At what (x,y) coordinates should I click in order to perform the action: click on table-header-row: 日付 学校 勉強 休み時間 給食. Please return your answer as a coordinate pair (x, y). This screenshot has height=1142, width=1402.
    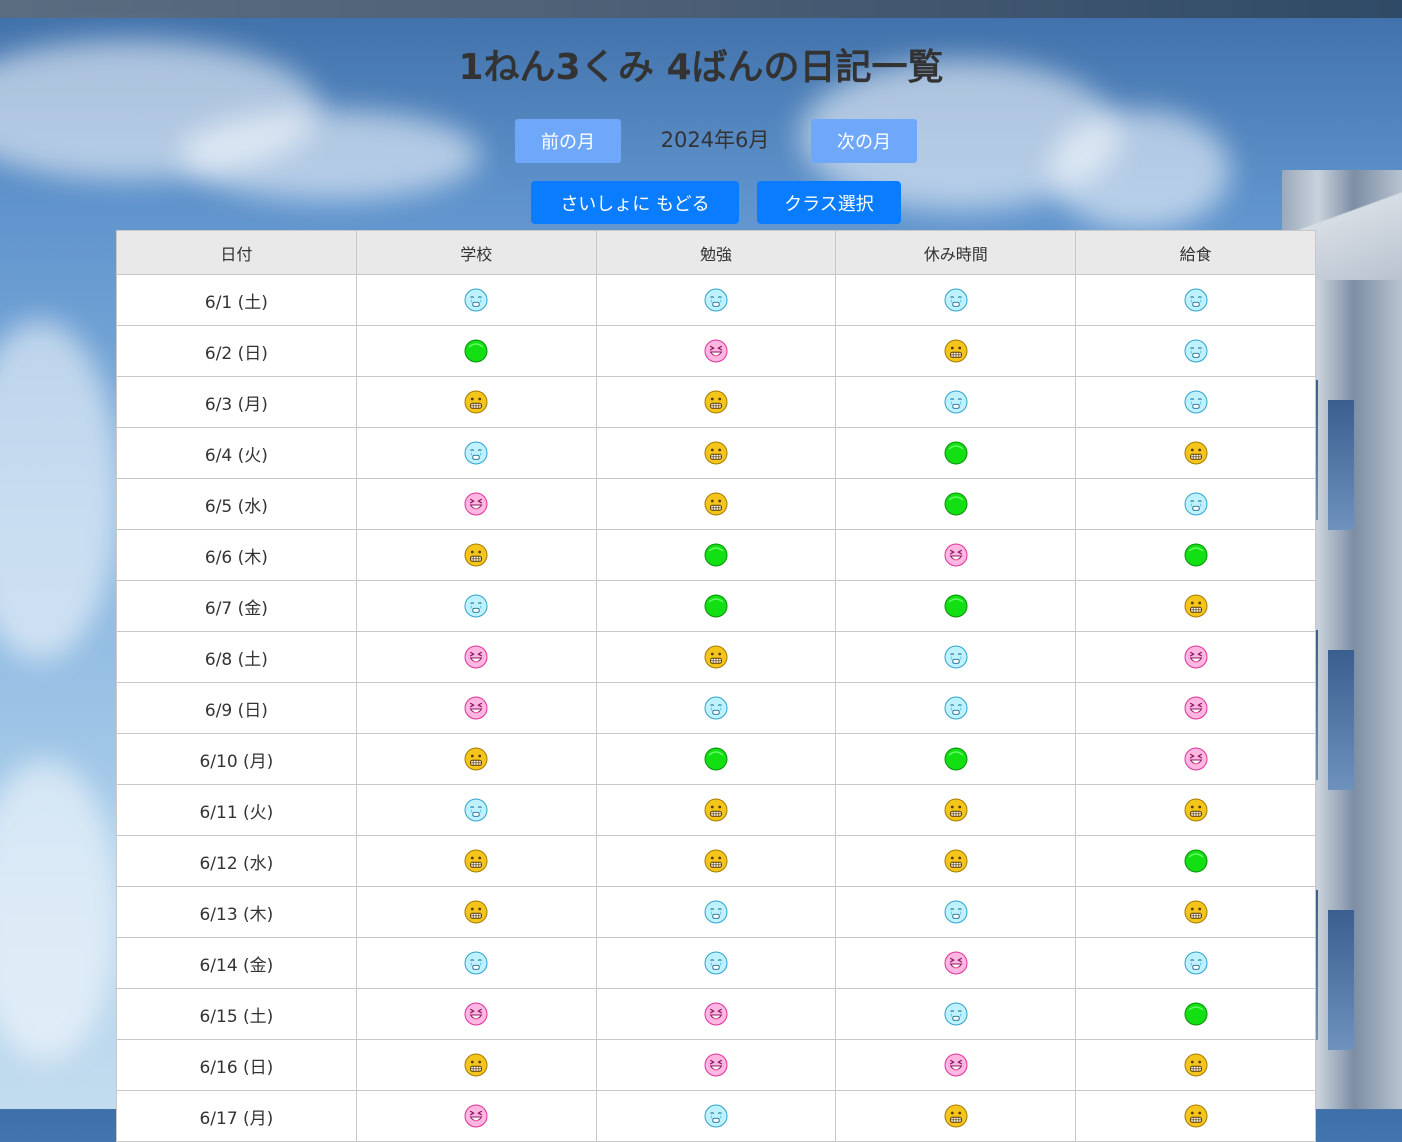
    Looking at the image, I should click on (716, 252).